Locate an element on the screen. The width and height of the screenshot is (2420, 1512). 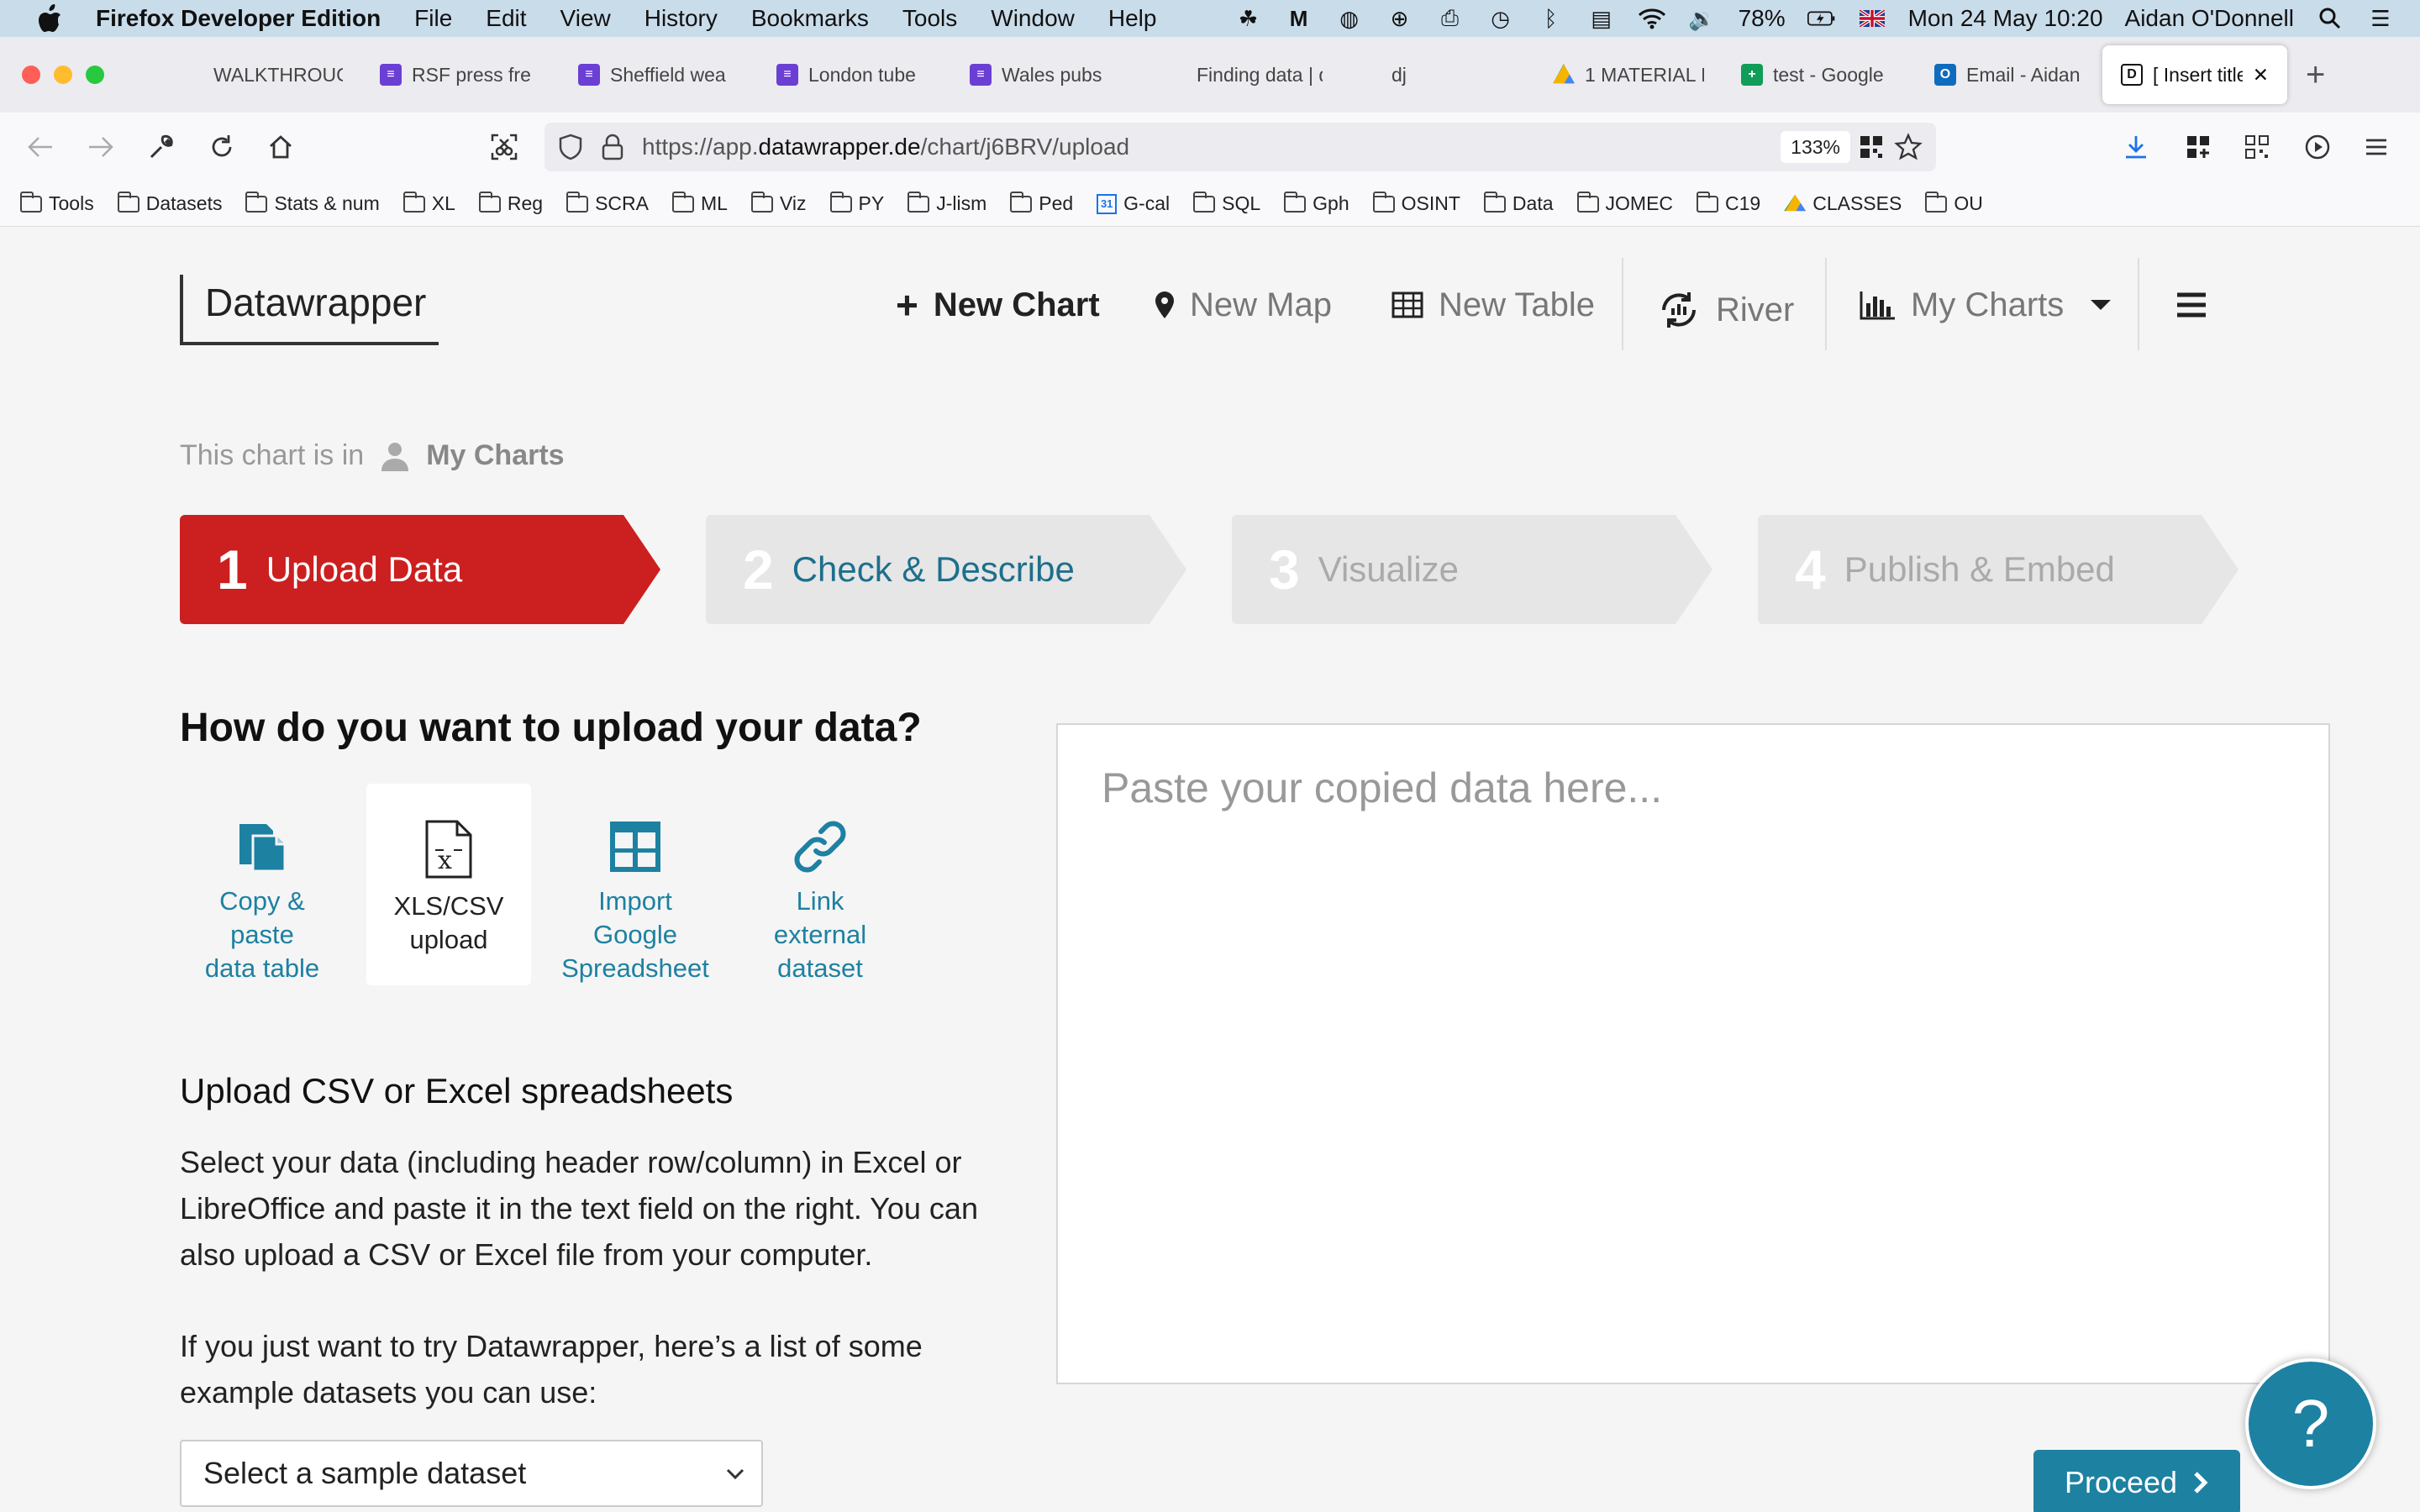
leaf-icon: ☘ is located at coordinates (1248, 18).